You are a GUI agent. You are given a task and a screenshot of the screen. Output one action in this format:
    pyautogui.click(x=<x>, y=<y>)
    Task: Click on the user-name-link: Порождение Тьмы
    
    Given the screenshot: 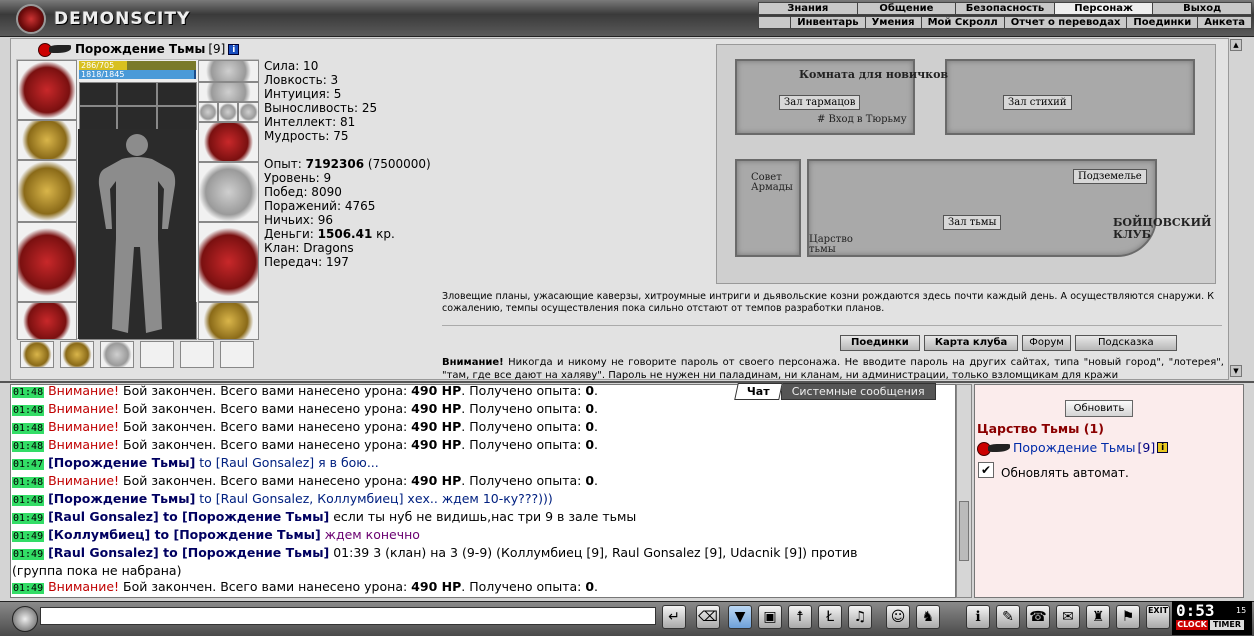 What is the action you would take?
    pyautogui.click(x=1074, y=447)
    